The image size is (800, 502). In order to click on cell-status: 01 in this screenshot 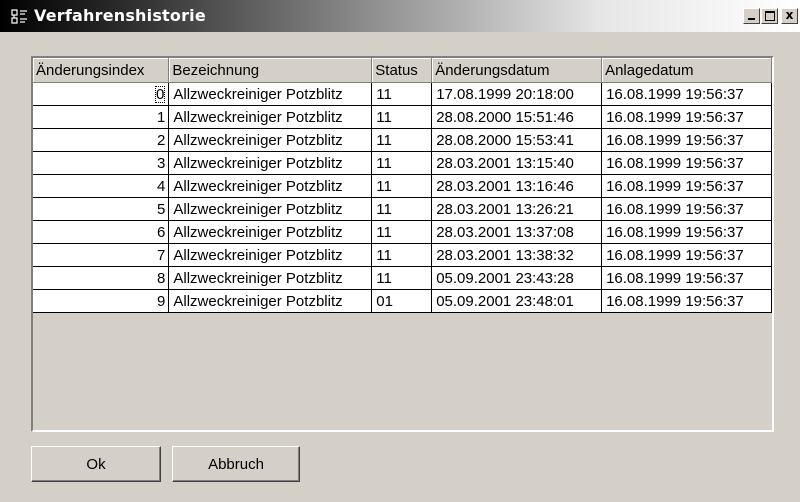, I will do `click(402, 301)`.